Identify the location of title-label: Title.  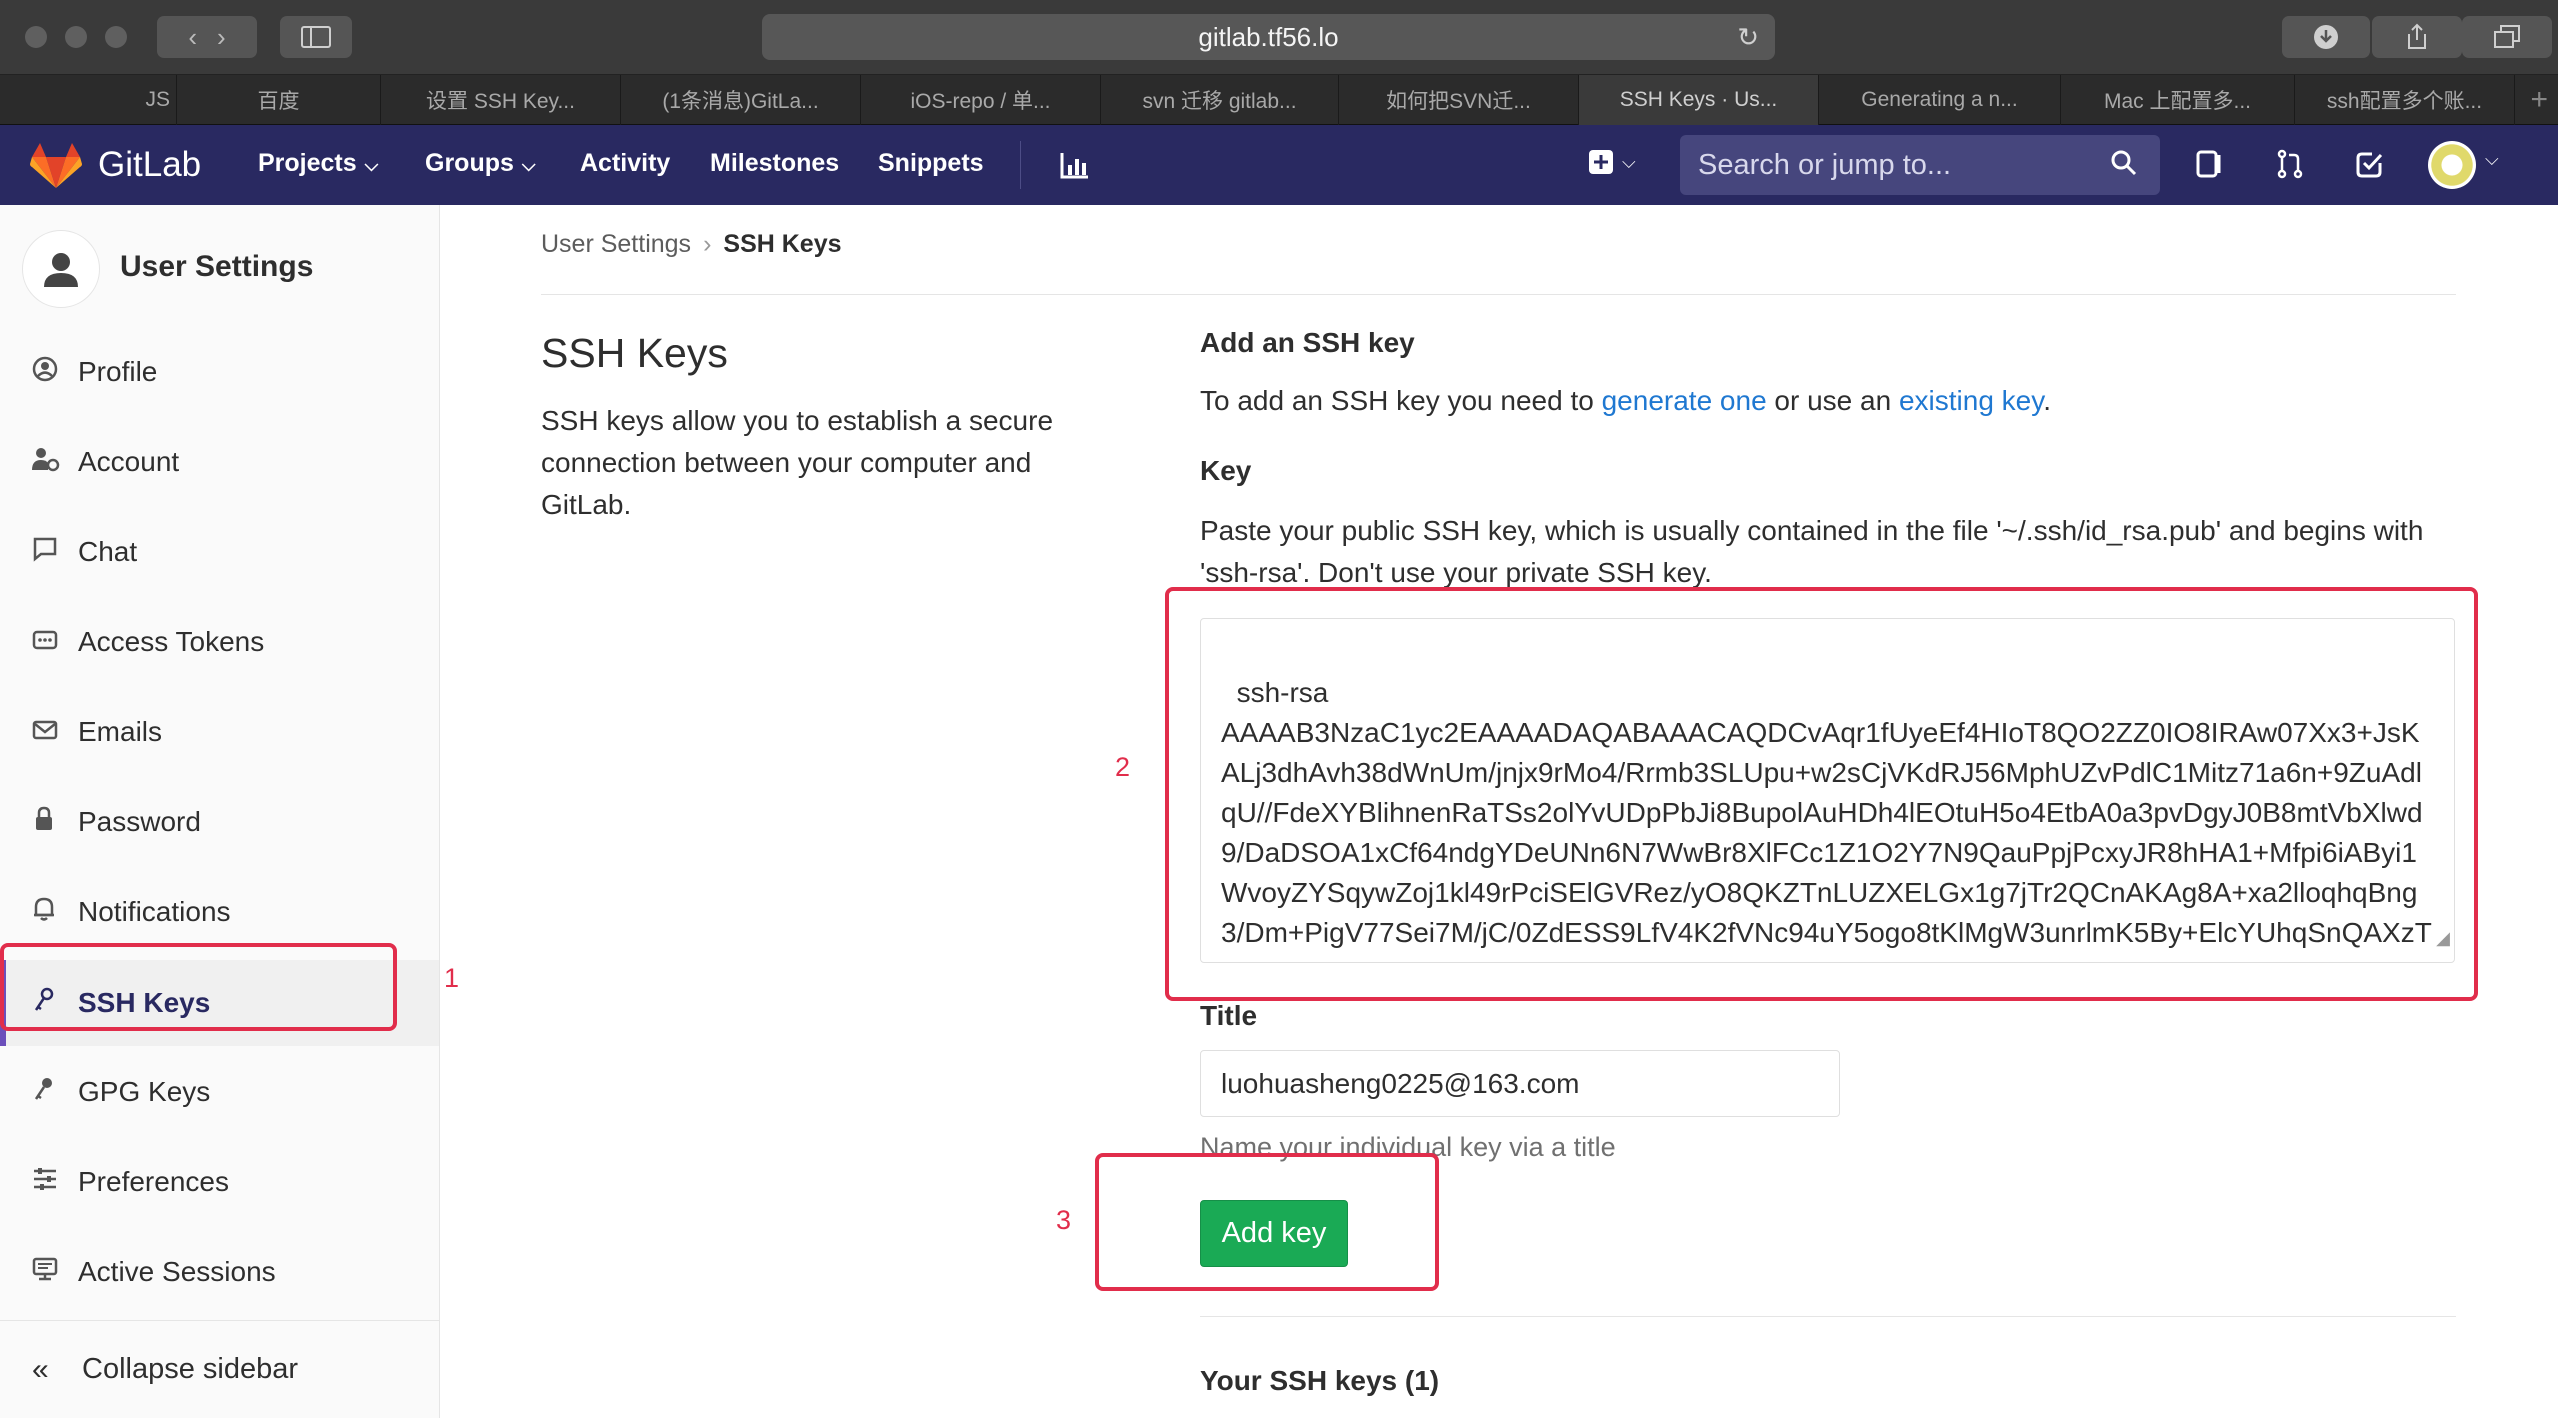
(1229, 1015).